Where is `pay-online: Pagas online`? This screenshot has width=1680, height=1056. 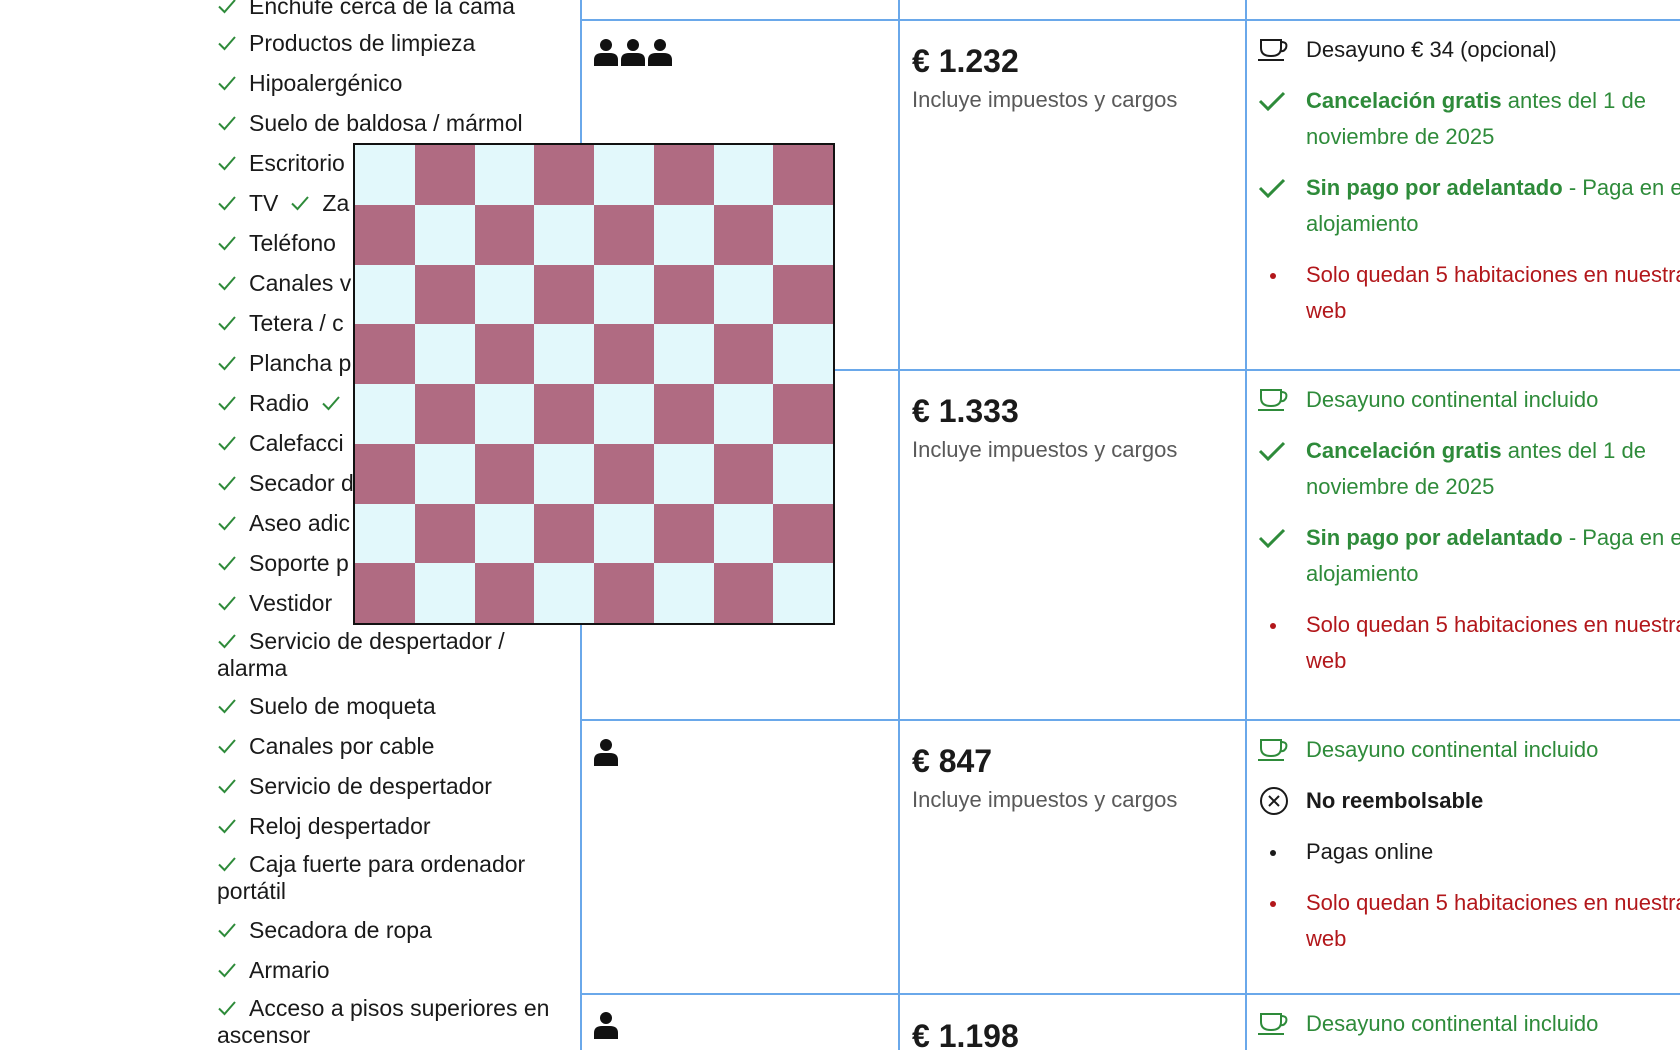 pay-online: Pagas online is located at coordinates (1468, 852).